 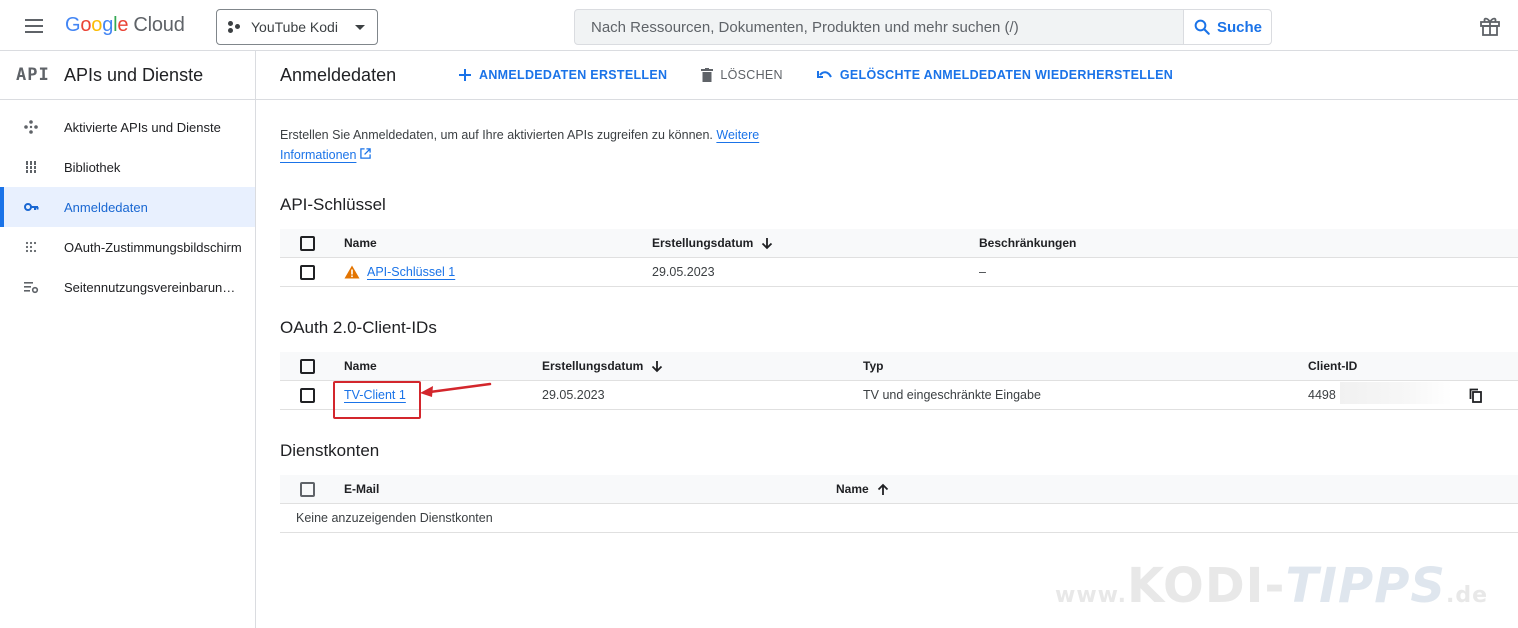 What do you see at coordinates (31, 167) in the screenshot?
I see `library-icon` at bounding box center [31, 167].